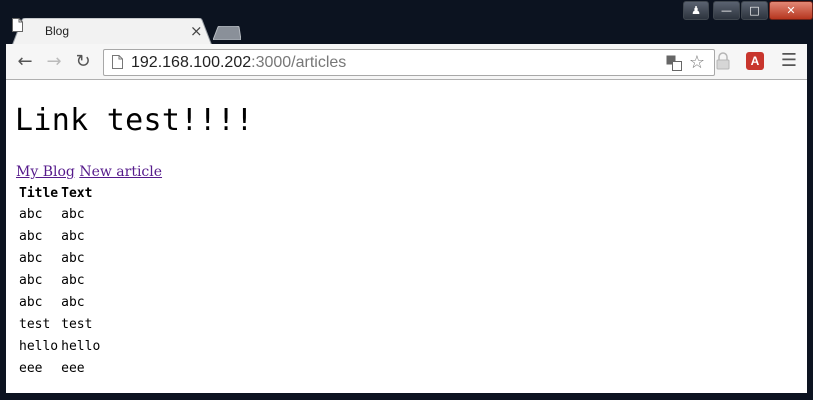 Image resolution: width=813 pixels, height=400 pixels. I want to click on table-row: eee eee, so click(59, 368).